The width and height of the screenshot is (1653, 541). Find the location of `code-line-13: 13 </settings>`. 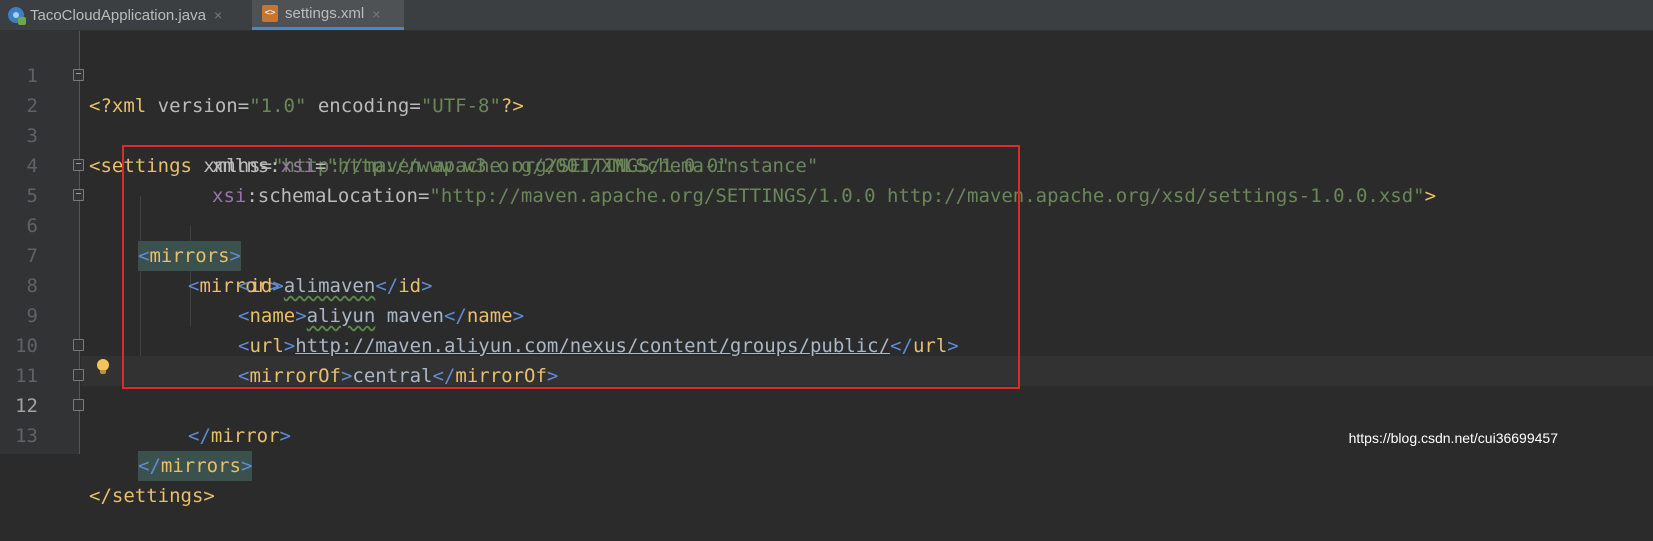

code-line-13: 13 </settings> is located at coordinates (826, 406).